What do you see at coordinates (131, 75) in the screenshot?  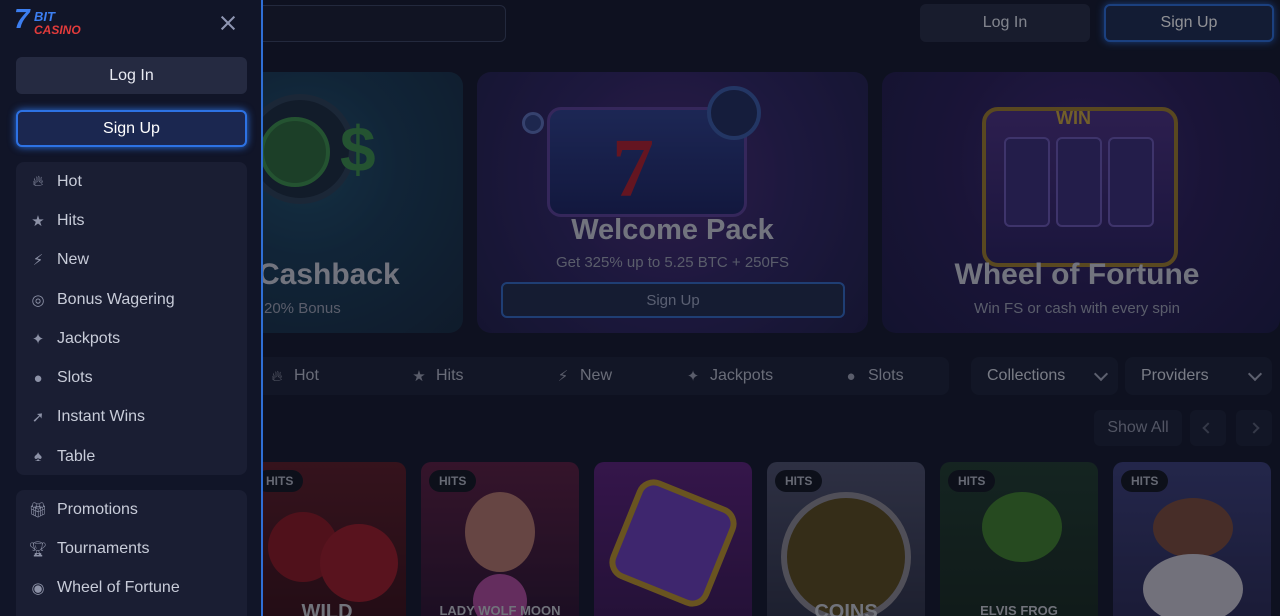 I see `sidebar-login-button: Log In` at bounding box center [131, 75].